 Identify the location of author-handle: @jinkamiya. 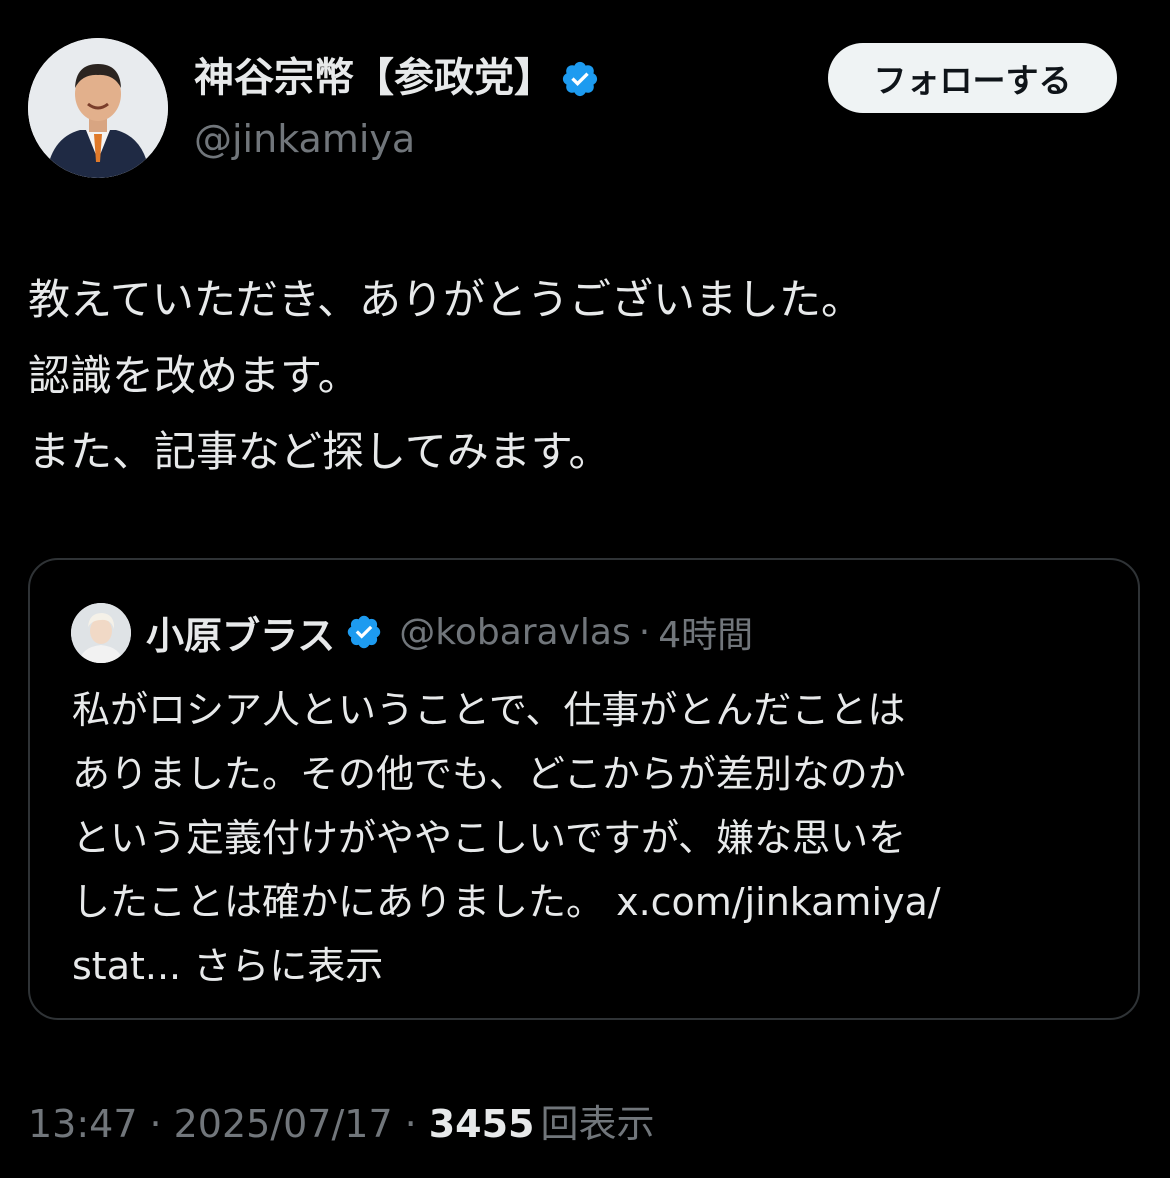
(304, 139).